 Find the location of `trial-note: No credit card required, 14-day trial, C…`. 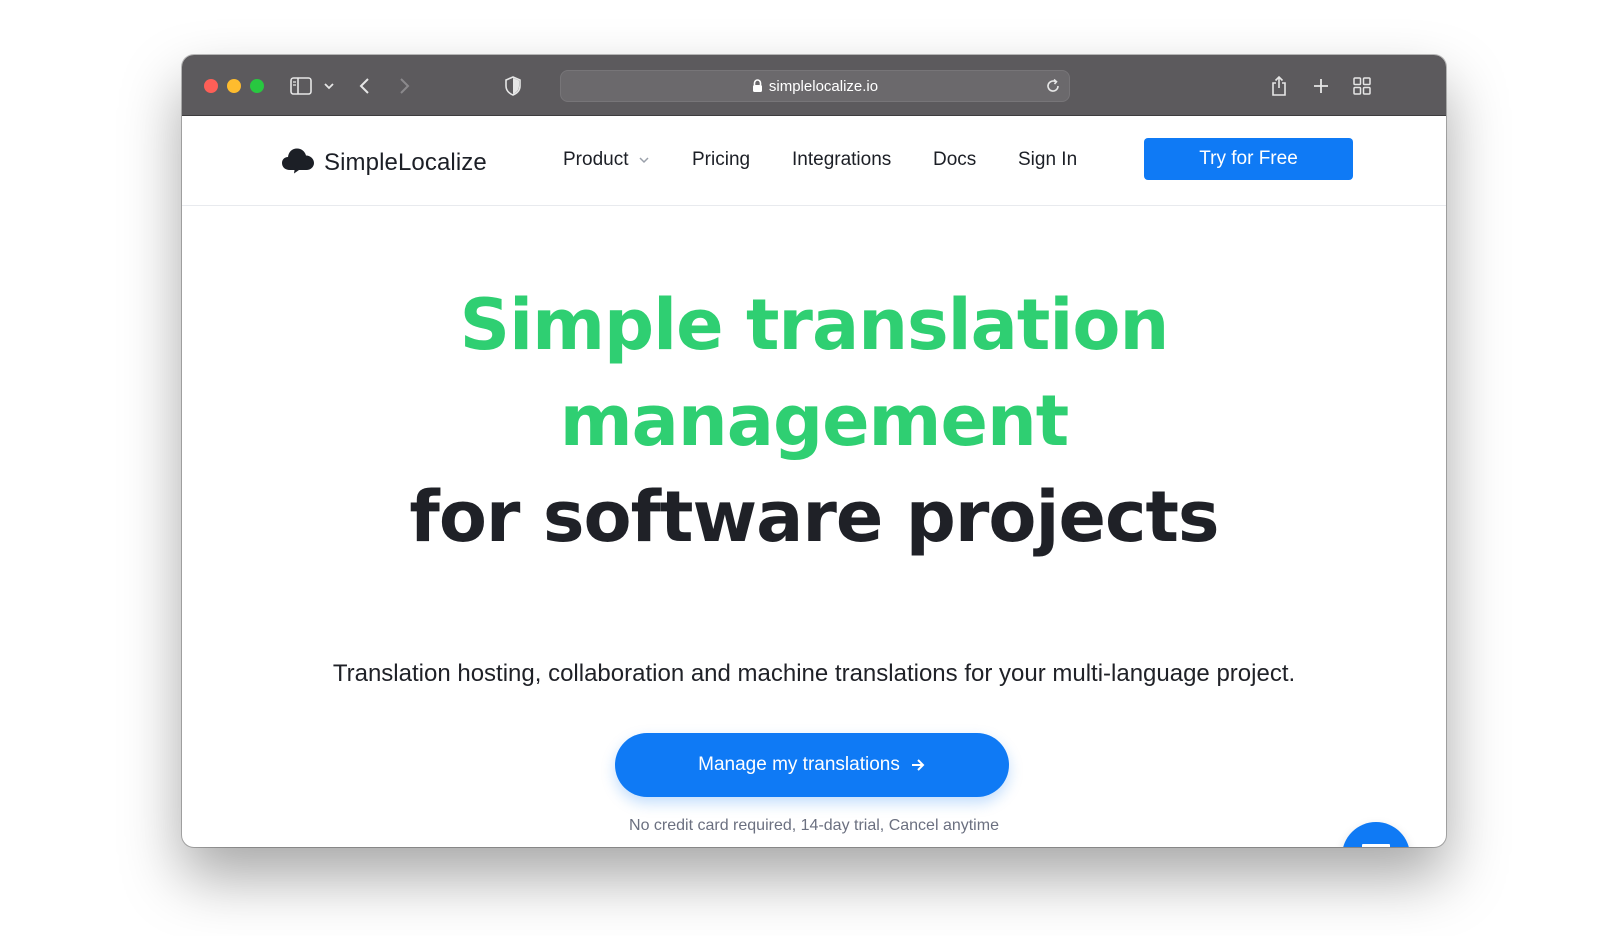

trial-note: No credit card required, 14-day trial, C… is located at coordinates (814, 825).